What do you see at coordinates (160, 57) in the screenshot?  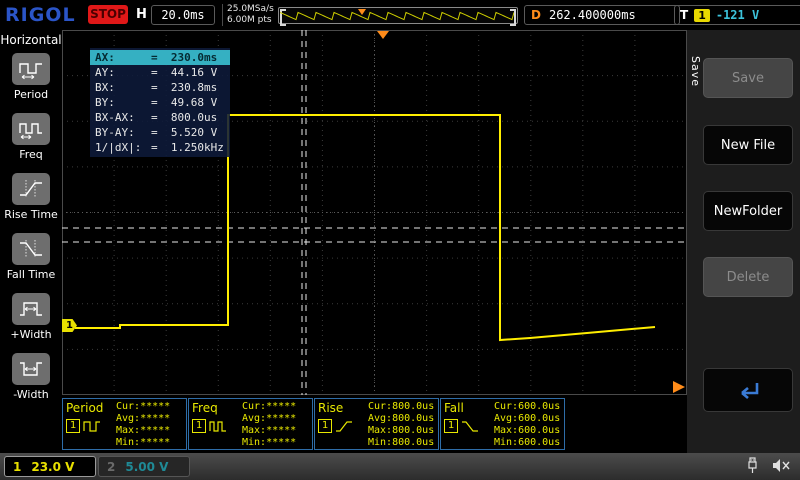 I see `cursor-row-ax: AX: = 230.0ms` at bounding box center [160, 57].